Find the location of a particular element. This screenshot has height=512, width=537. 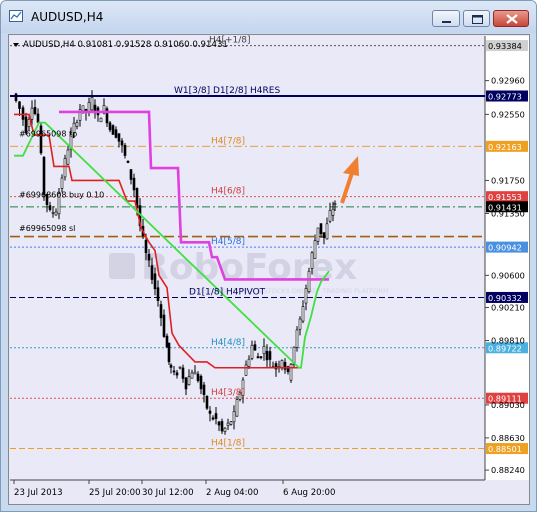

level-label: W1[3/8] D1[2/8] H4RES is located at coordinates (227, 91).